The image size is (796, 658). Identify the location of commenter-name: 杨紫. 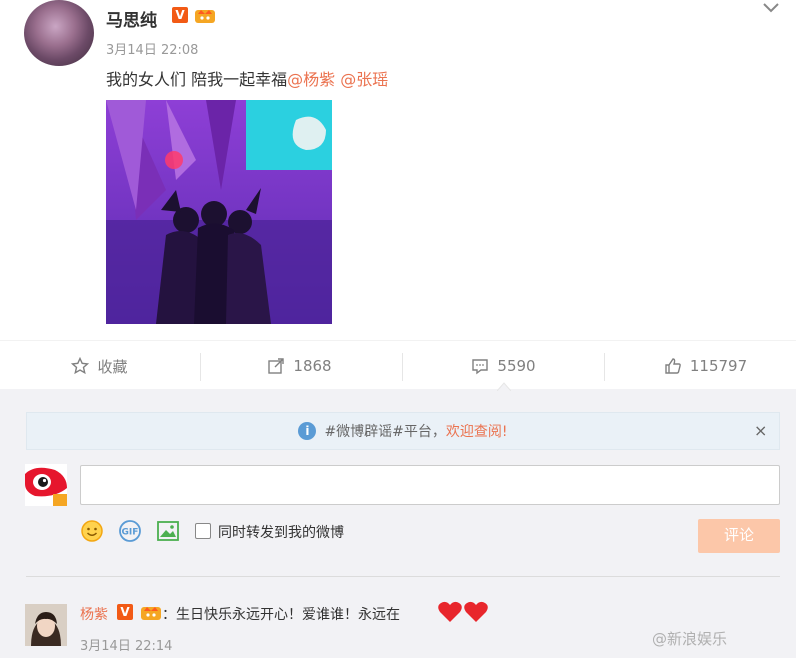
(94, 614).